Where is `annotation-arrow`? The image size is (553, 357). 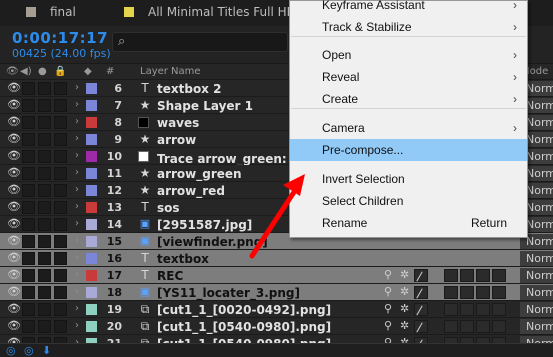 annotation-arrow is located at coordinates (277, 216).